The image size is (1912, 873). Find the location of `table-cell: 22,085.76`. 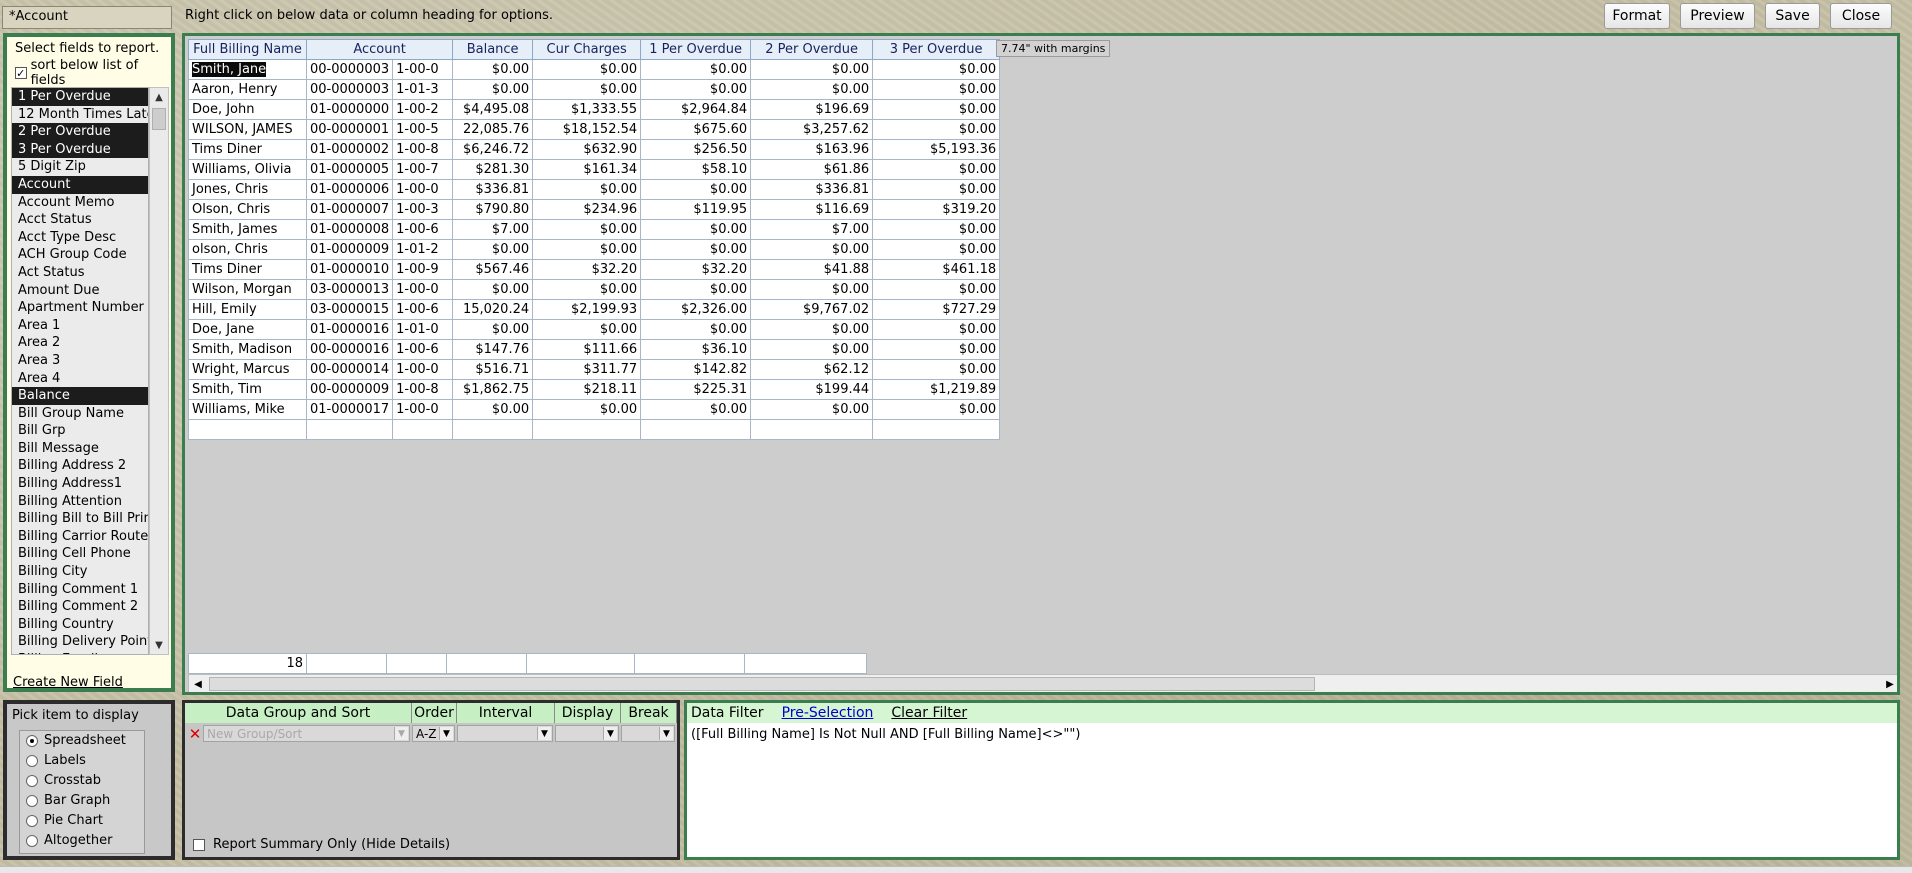

table-cell: 22,085.76 is located at coordinates (493, 129).